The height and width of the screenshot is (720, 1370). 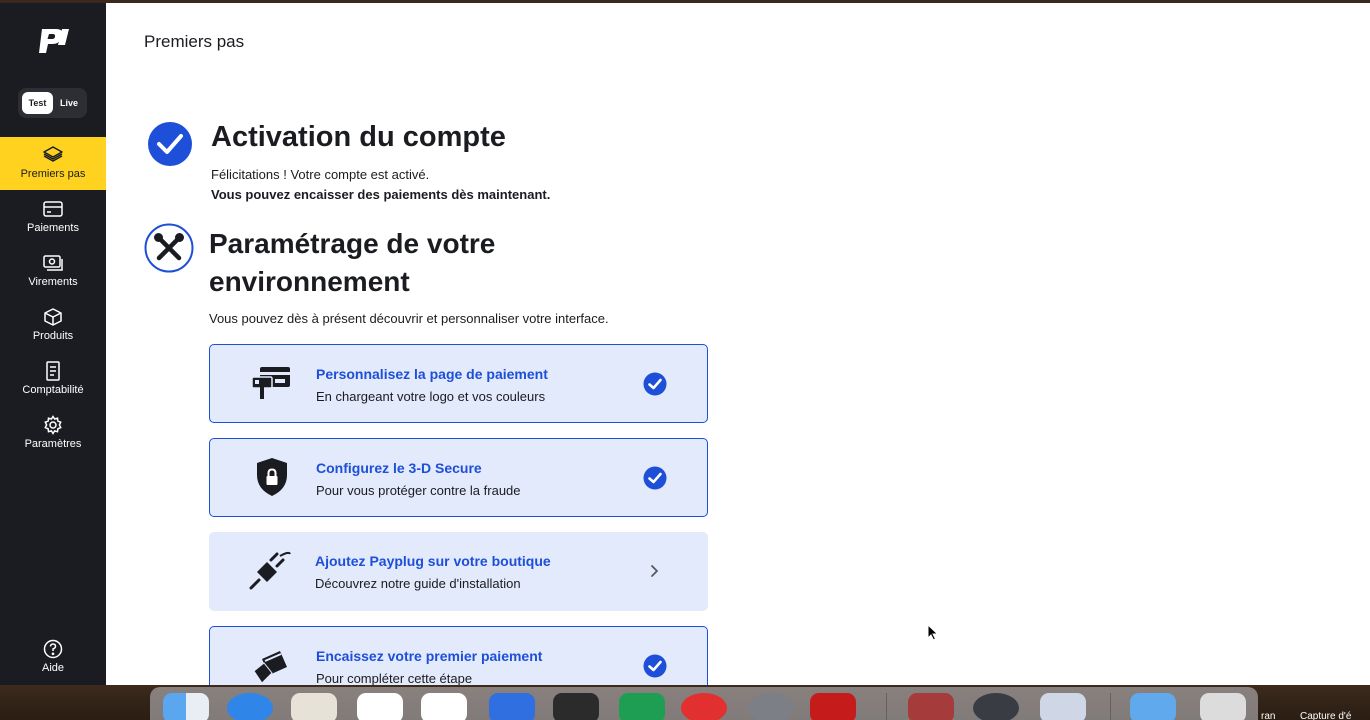 What do you see at coordinates (270, 570) in the screenshot?
I see `plug-icon` at bounding box center [270, 570].